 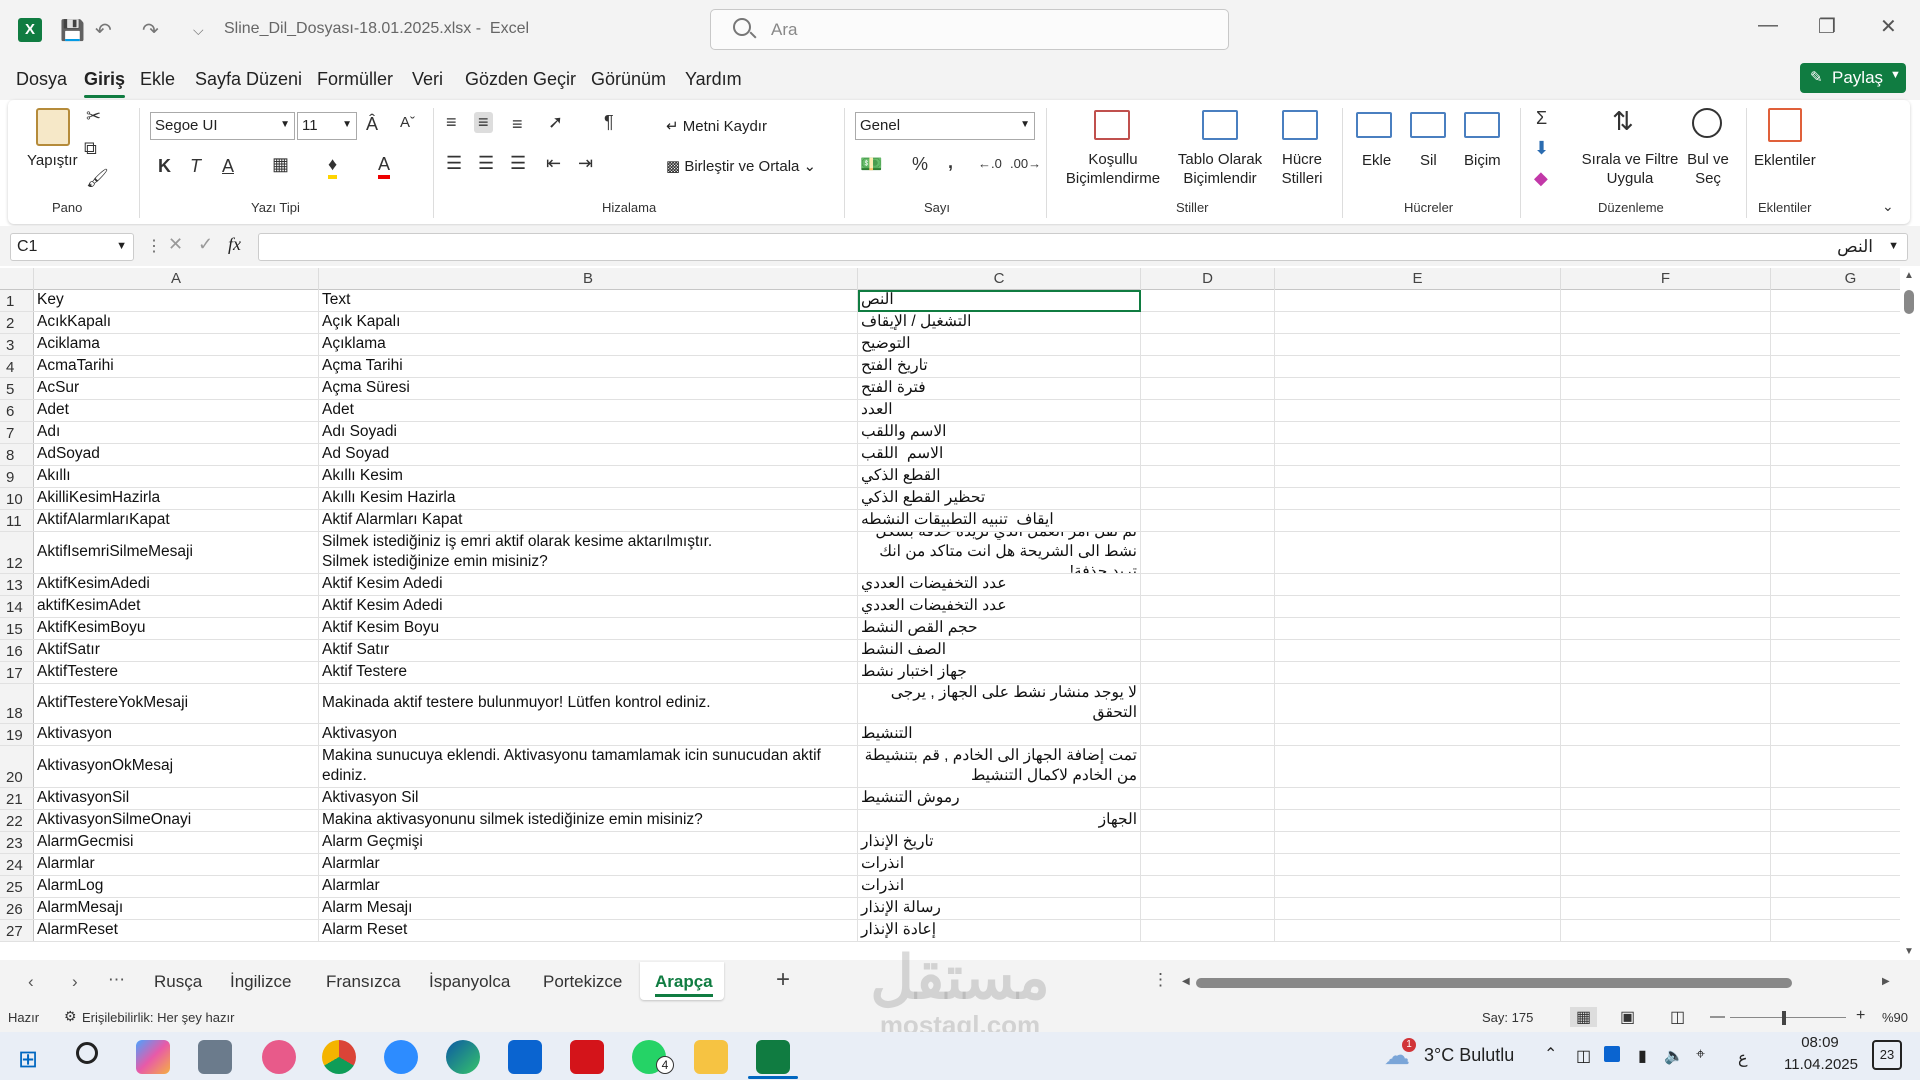 I want to click on cancel-icon: ✕, so click(x=175, y=244).